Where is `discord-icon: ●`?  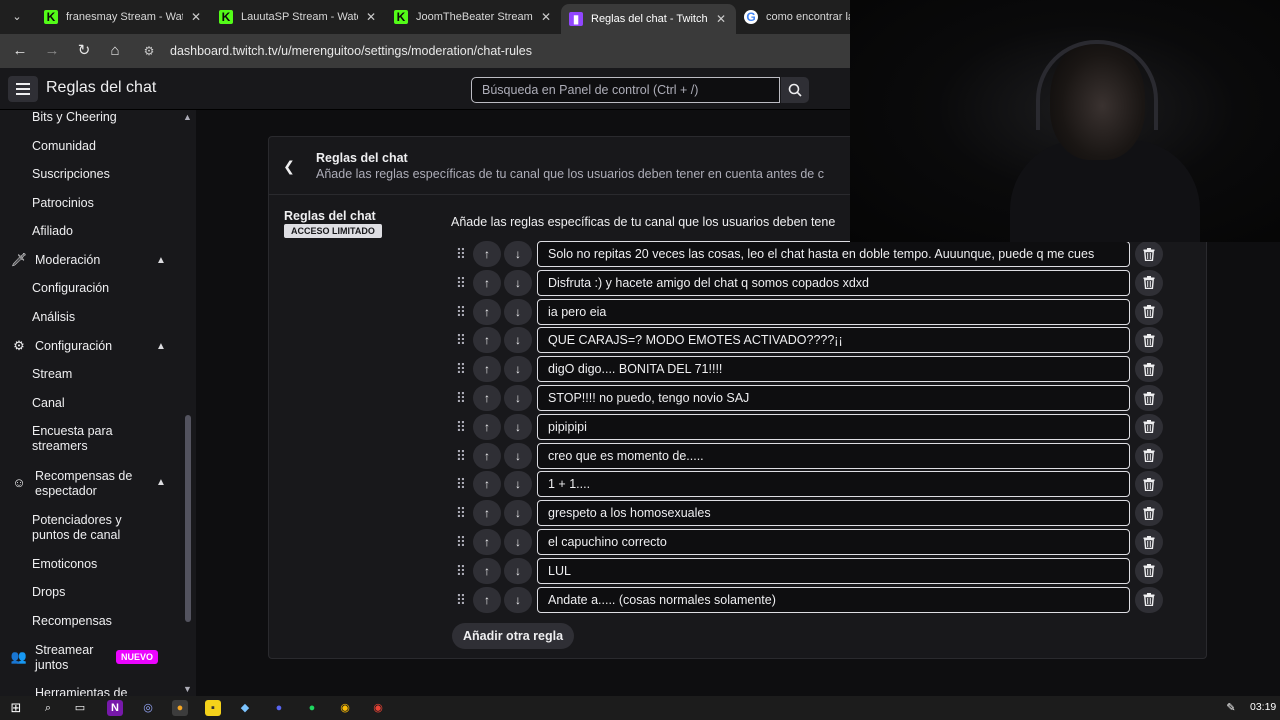
discord-icon: ● is located at coordinates (279, 708).